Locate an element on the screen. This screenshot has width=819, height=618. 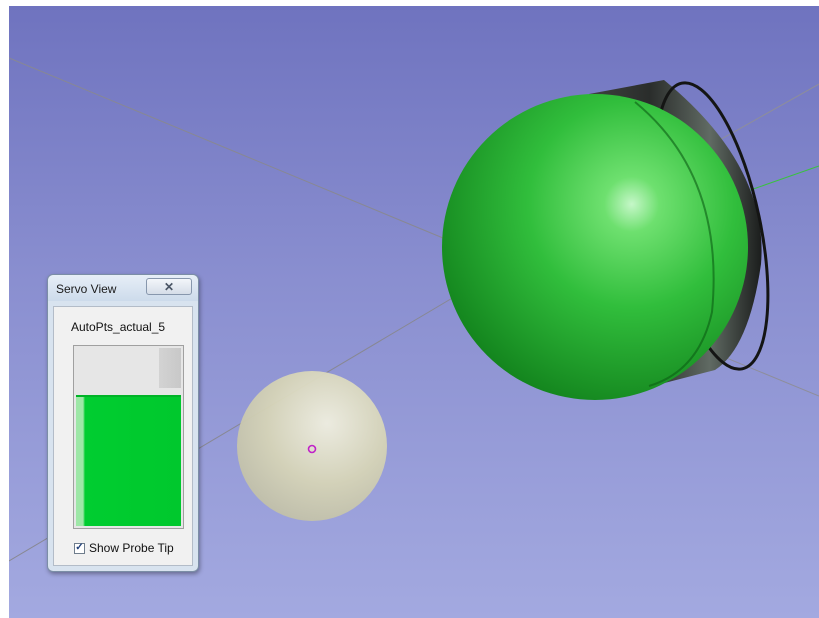
servo-level-fill is located at coordinates (128, 460).